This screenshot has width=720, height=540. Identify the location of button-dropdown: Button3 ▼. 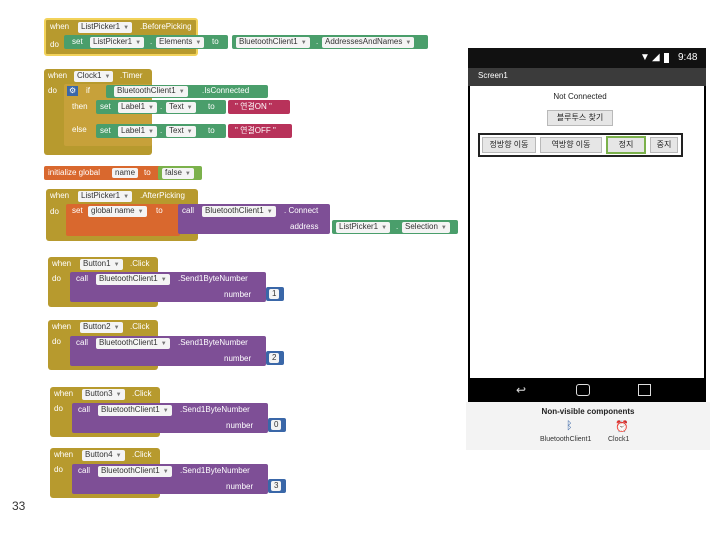
(103, 394).